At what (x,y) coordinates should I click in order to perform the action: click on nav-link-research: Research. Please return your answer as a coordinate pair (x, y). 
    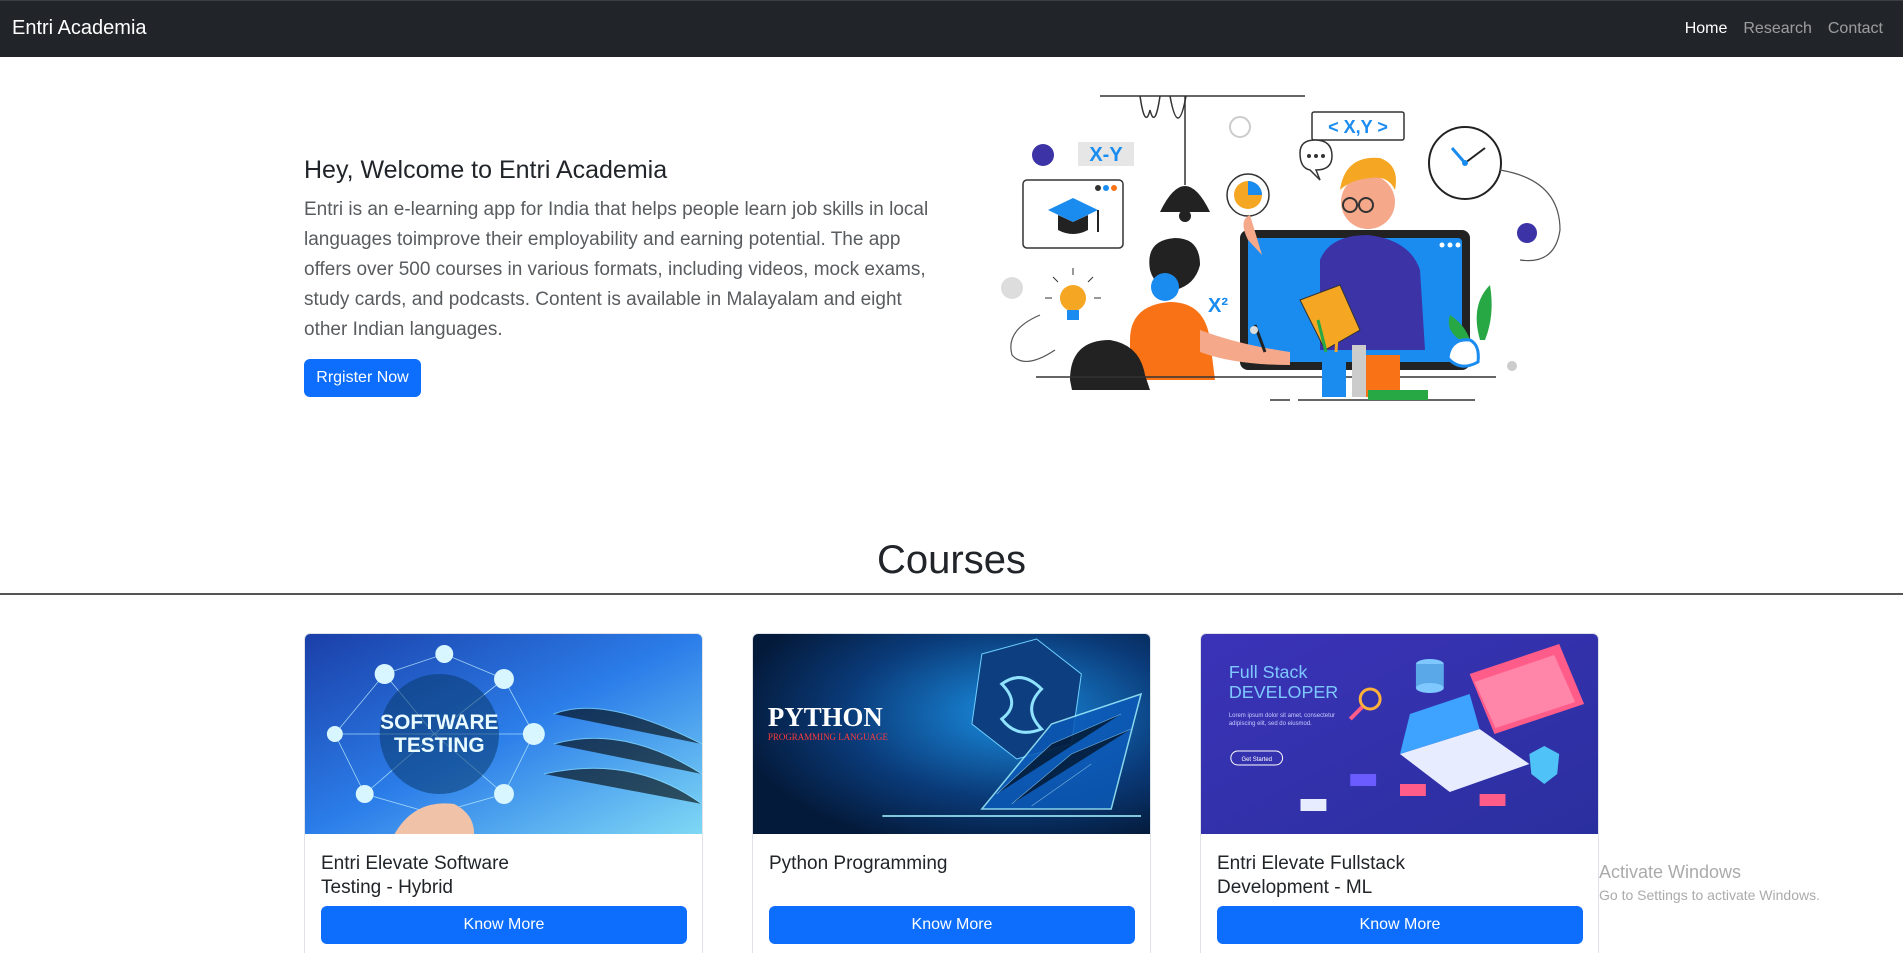
    Looking at the image, I should click on (1777, 29).